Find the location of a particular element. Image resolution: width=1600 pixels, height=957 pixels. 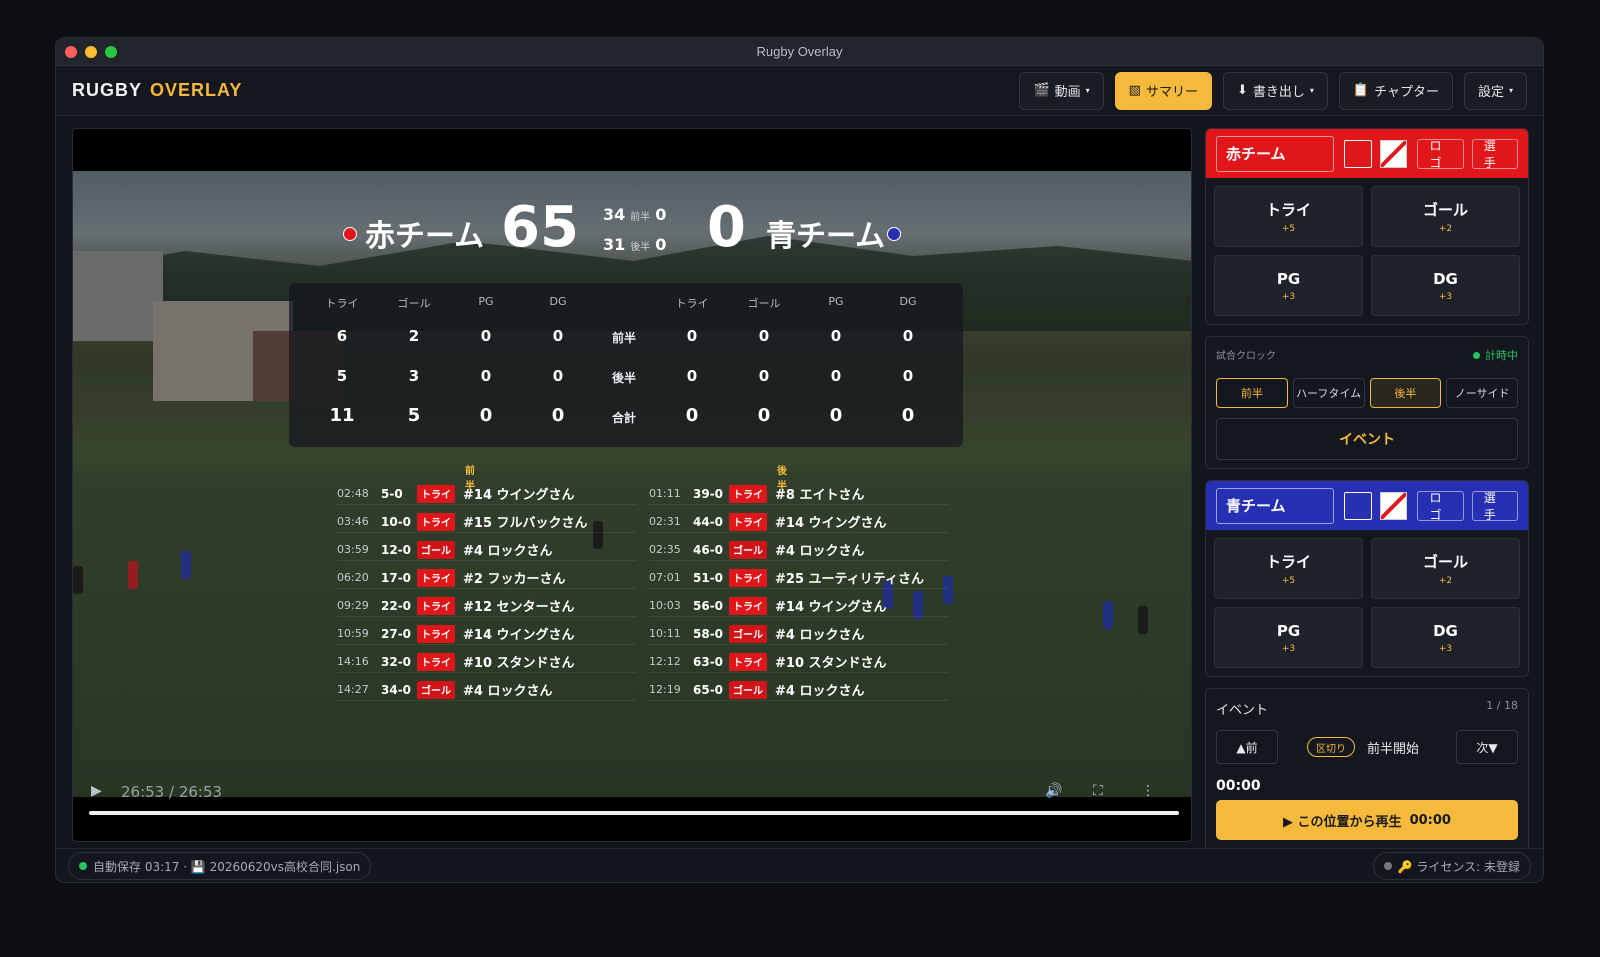

score-button-label: ゴール is located at coordinates (1445, 210).